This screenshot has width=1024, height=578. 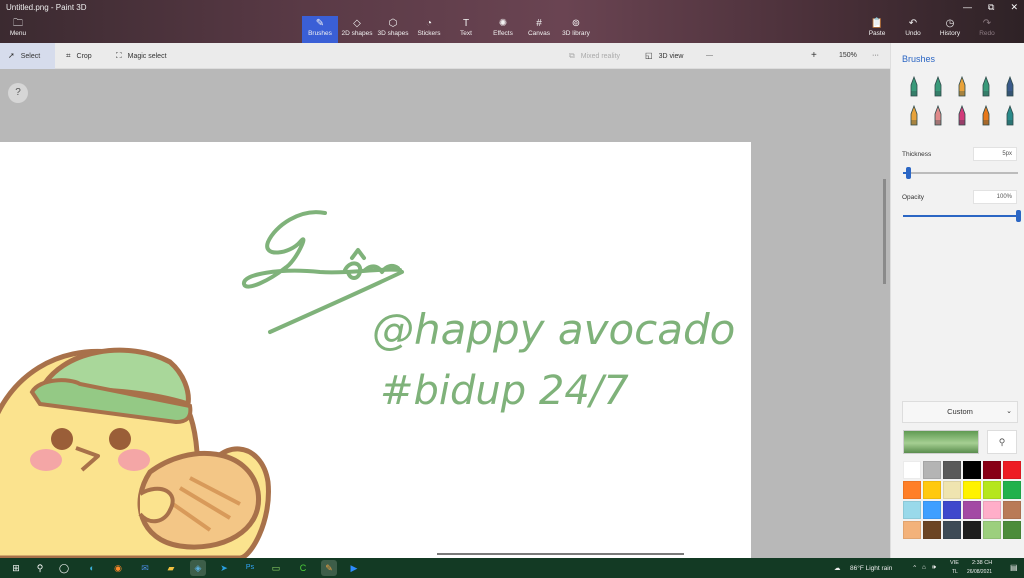 What do you see at coordinates (504, 391) in the screenshot?
I see `handwriting-line-2: #bidup 24/7` at bounding box center [504, 391].